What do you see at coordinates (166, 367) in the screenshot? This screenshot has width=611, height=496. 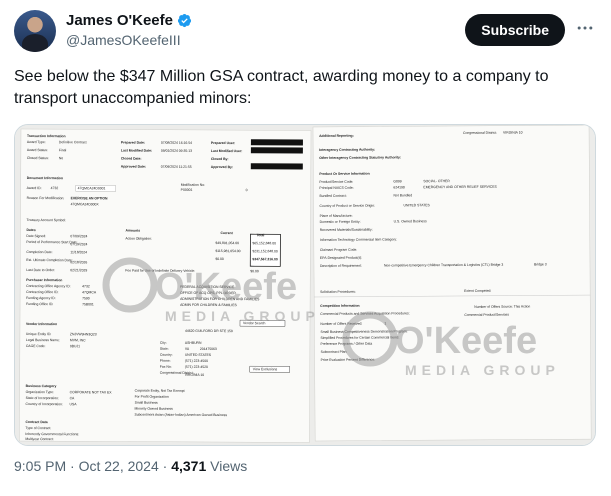 I see `fax-label: Fax No:` at bounding box center [166, 367].